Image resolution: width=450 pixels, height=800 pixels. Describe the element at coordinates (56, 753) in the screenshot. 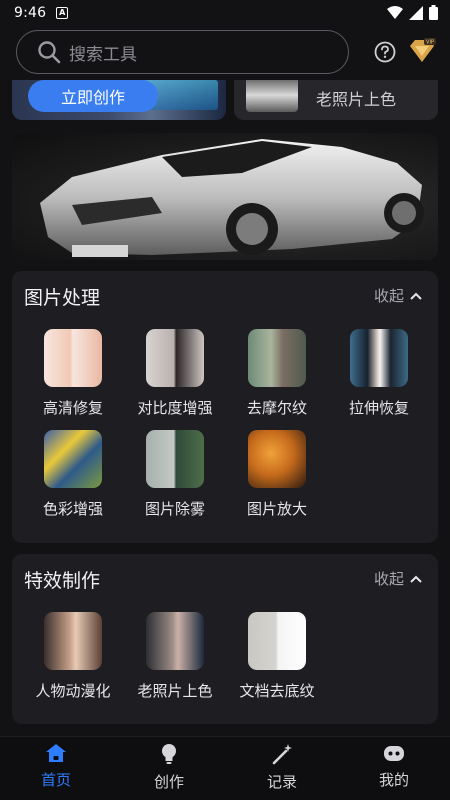

I see `home-icon` at that location.